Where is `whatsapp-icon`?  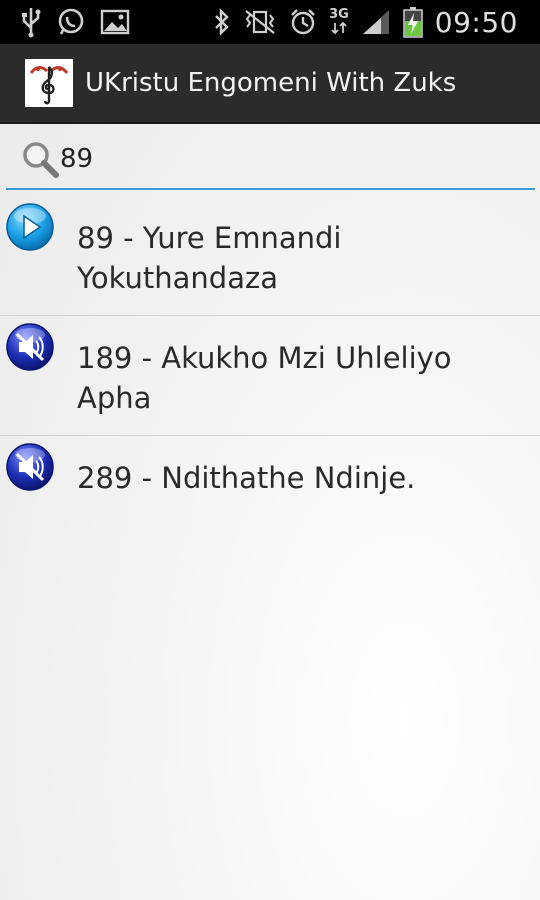
whatsapp-icon is located at coordinates (71, 22).